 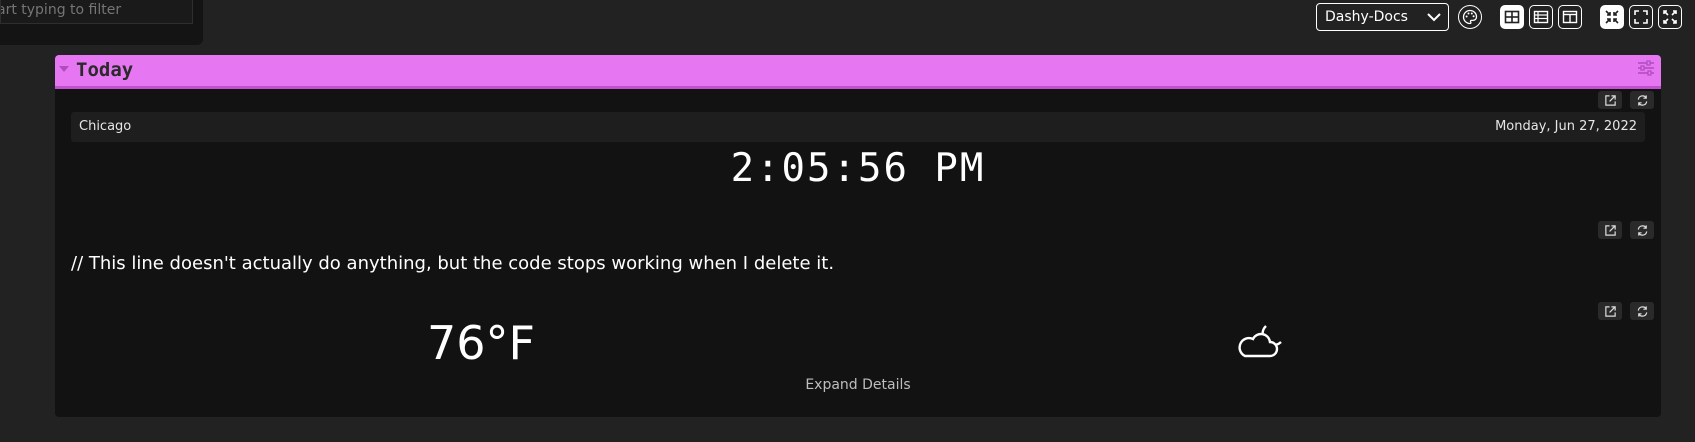 I want to click on joke-open-button, so click(x=1610, y=230).